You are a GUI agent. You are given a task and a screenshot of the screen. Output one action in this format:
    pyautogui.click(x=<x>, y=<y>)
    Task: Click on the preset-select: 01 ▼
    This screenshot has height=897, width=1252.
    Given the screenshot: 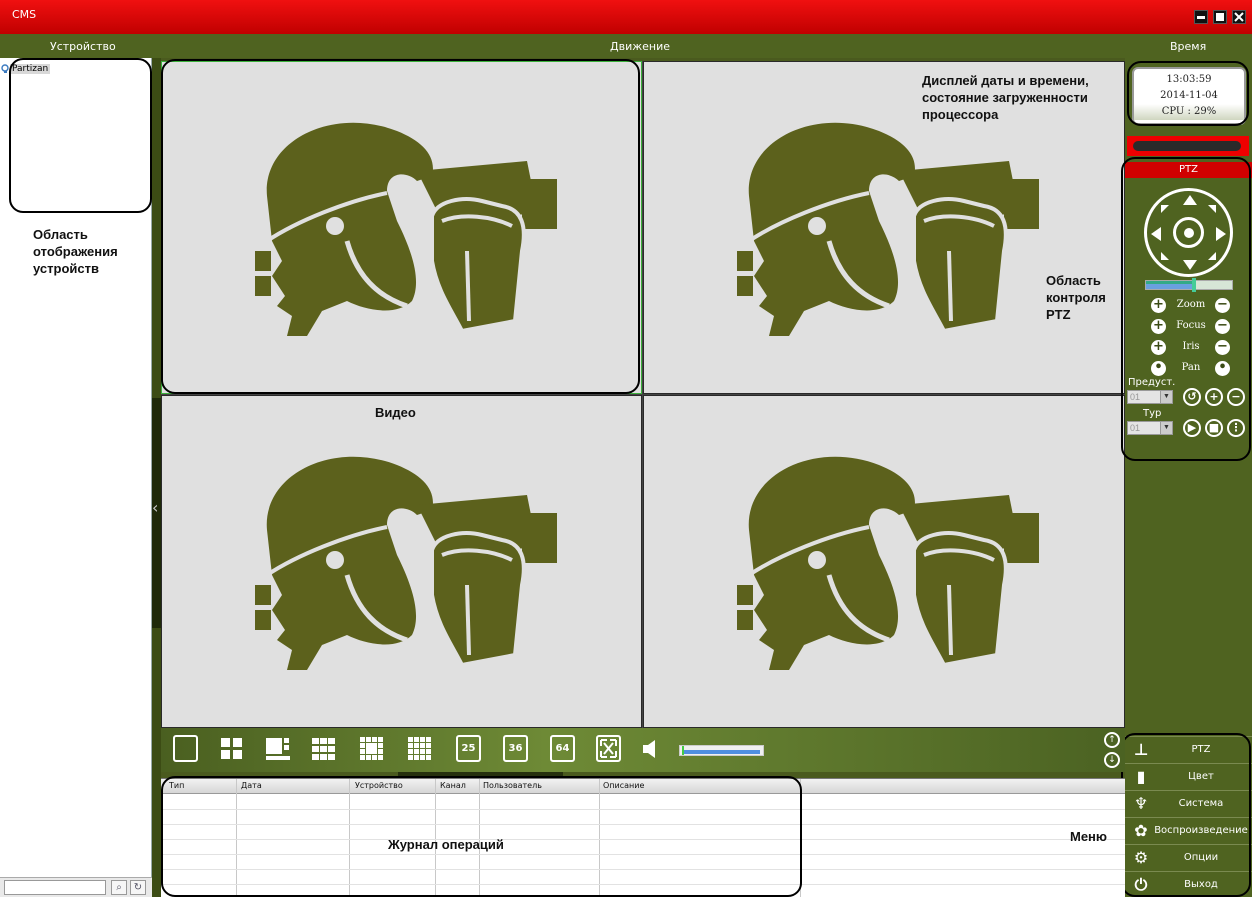 What is the action you would take?
    pyautogui.click(x=1150, y=397)
    